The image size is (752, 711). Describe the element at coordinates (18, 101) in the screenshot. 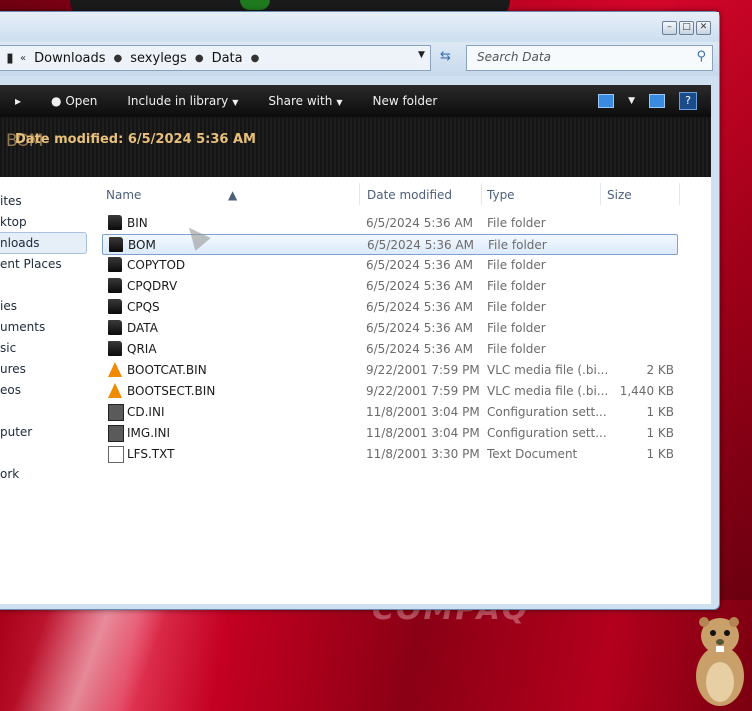

I see `organize-button: ▸` at that location.